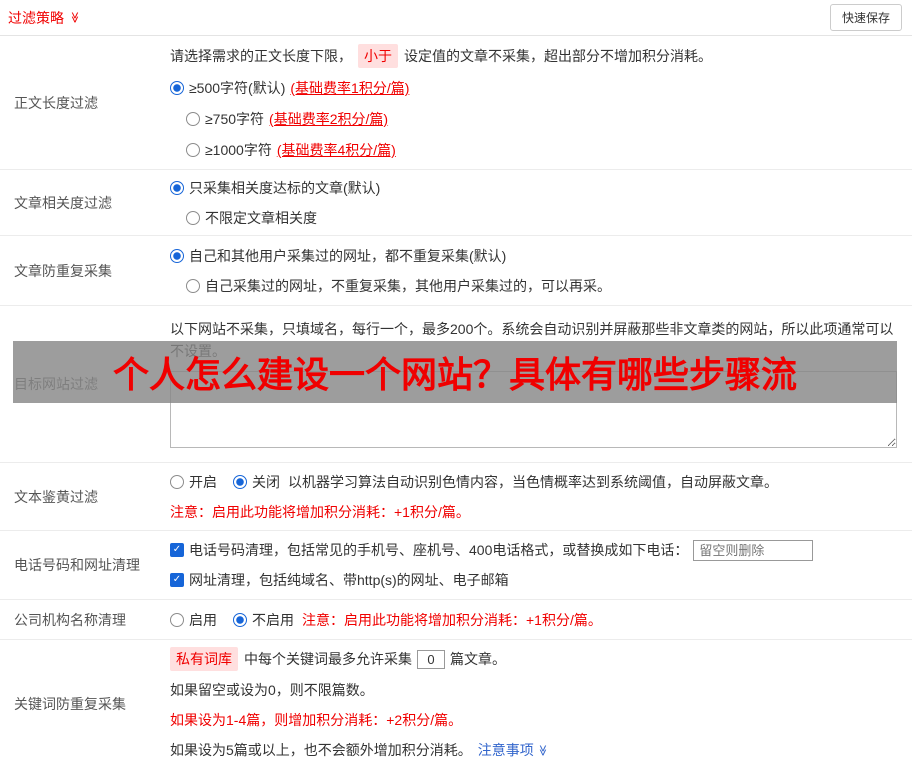 Image resolution: width=912 pixels, height=768 pixels. Describe the element at coordinates (541, 150) in the screenshot. I see `radio-option-1000: ≥1000字符 (基础费率4积分/篇)` at that location.